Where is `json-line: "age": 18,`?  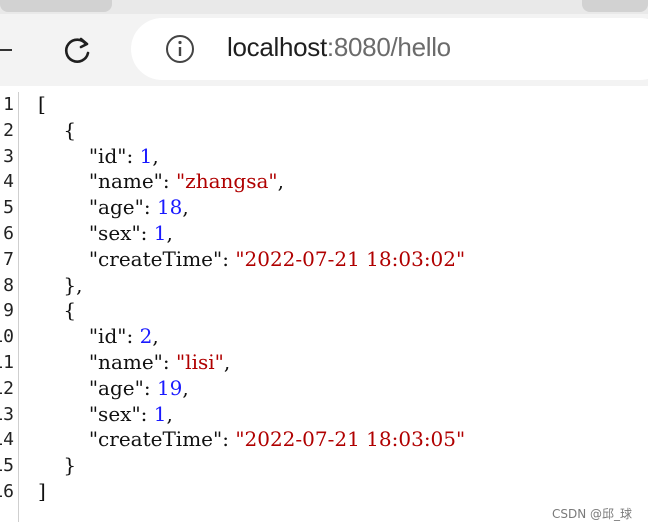
json-line: "age": 18, is located at coordinates (113, 208).